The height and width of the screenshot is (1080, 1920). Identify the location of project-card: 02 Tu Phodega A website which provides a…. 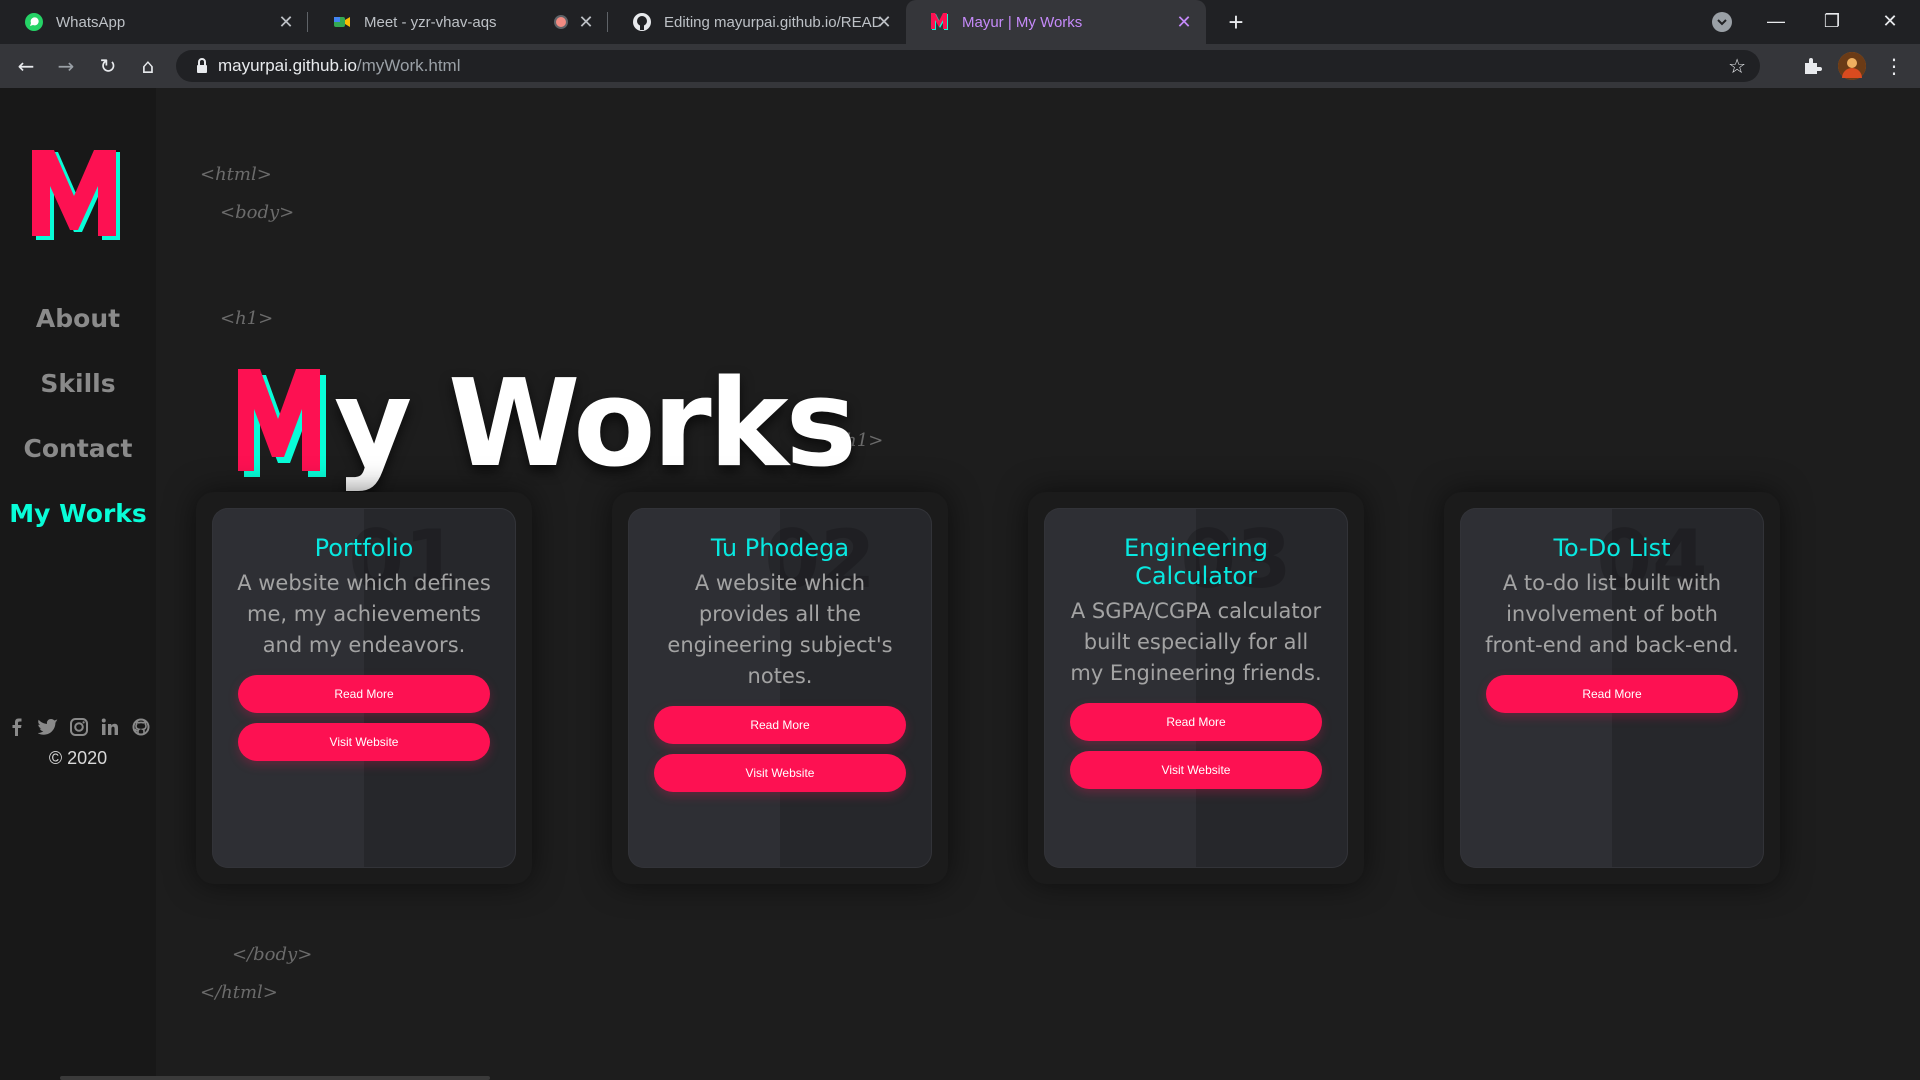
(780, 688).